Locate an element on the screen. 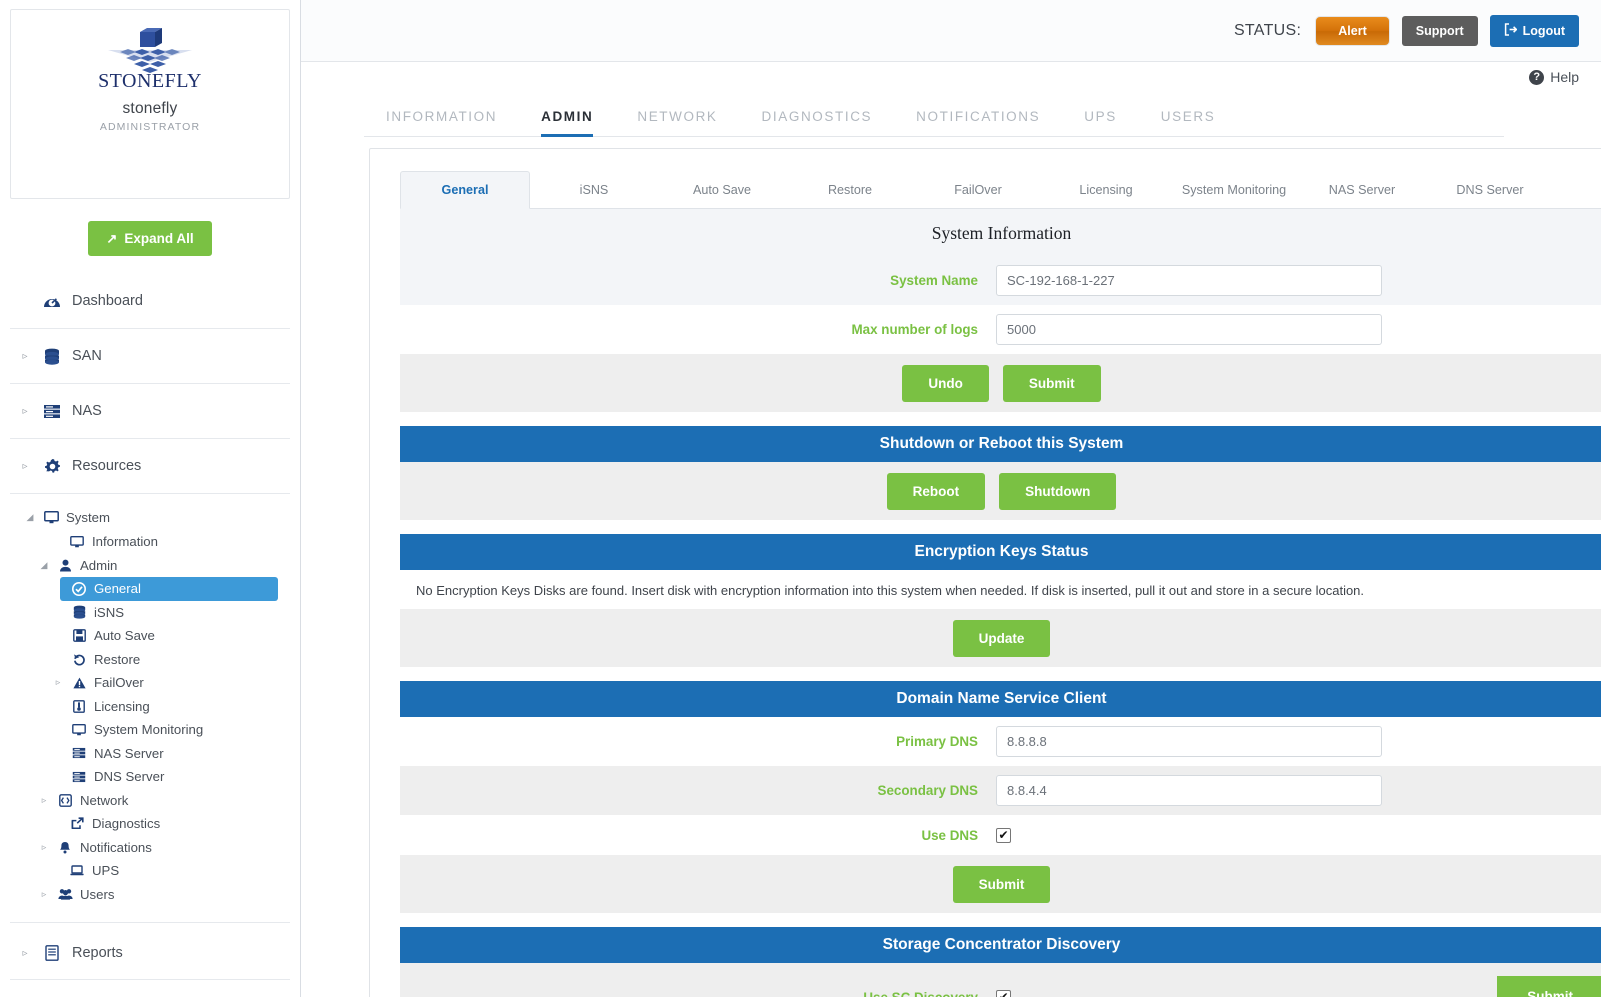 The image size is (1601, 997). sidebar-item-restore: Restore is located at coordinates (145, 660).